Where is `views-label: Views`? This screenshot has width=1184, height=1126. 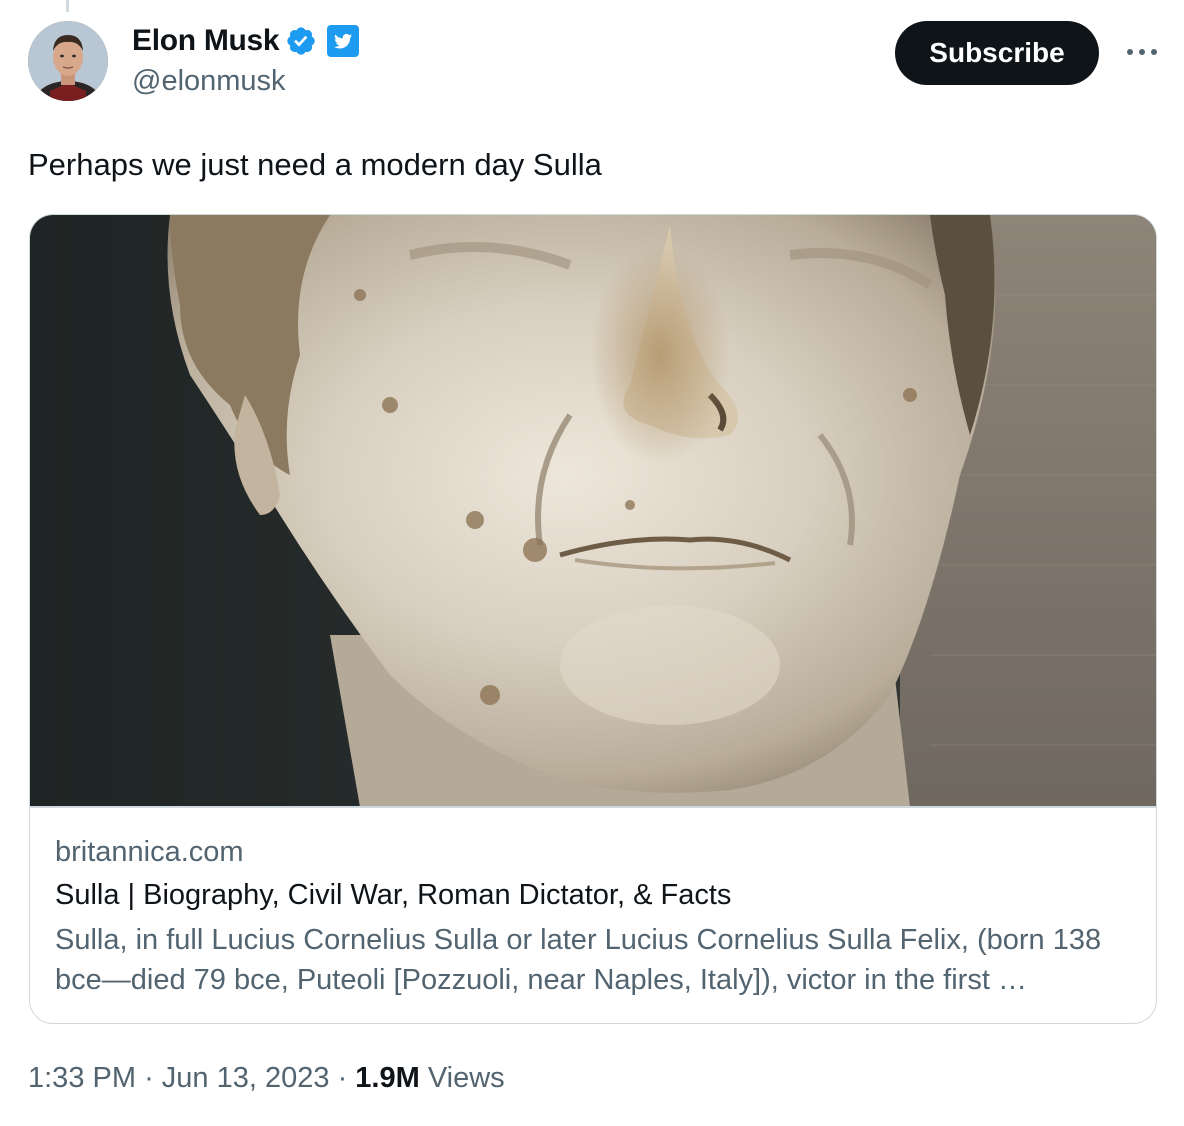 views-label: Views is located at coordinates (466, 1078).